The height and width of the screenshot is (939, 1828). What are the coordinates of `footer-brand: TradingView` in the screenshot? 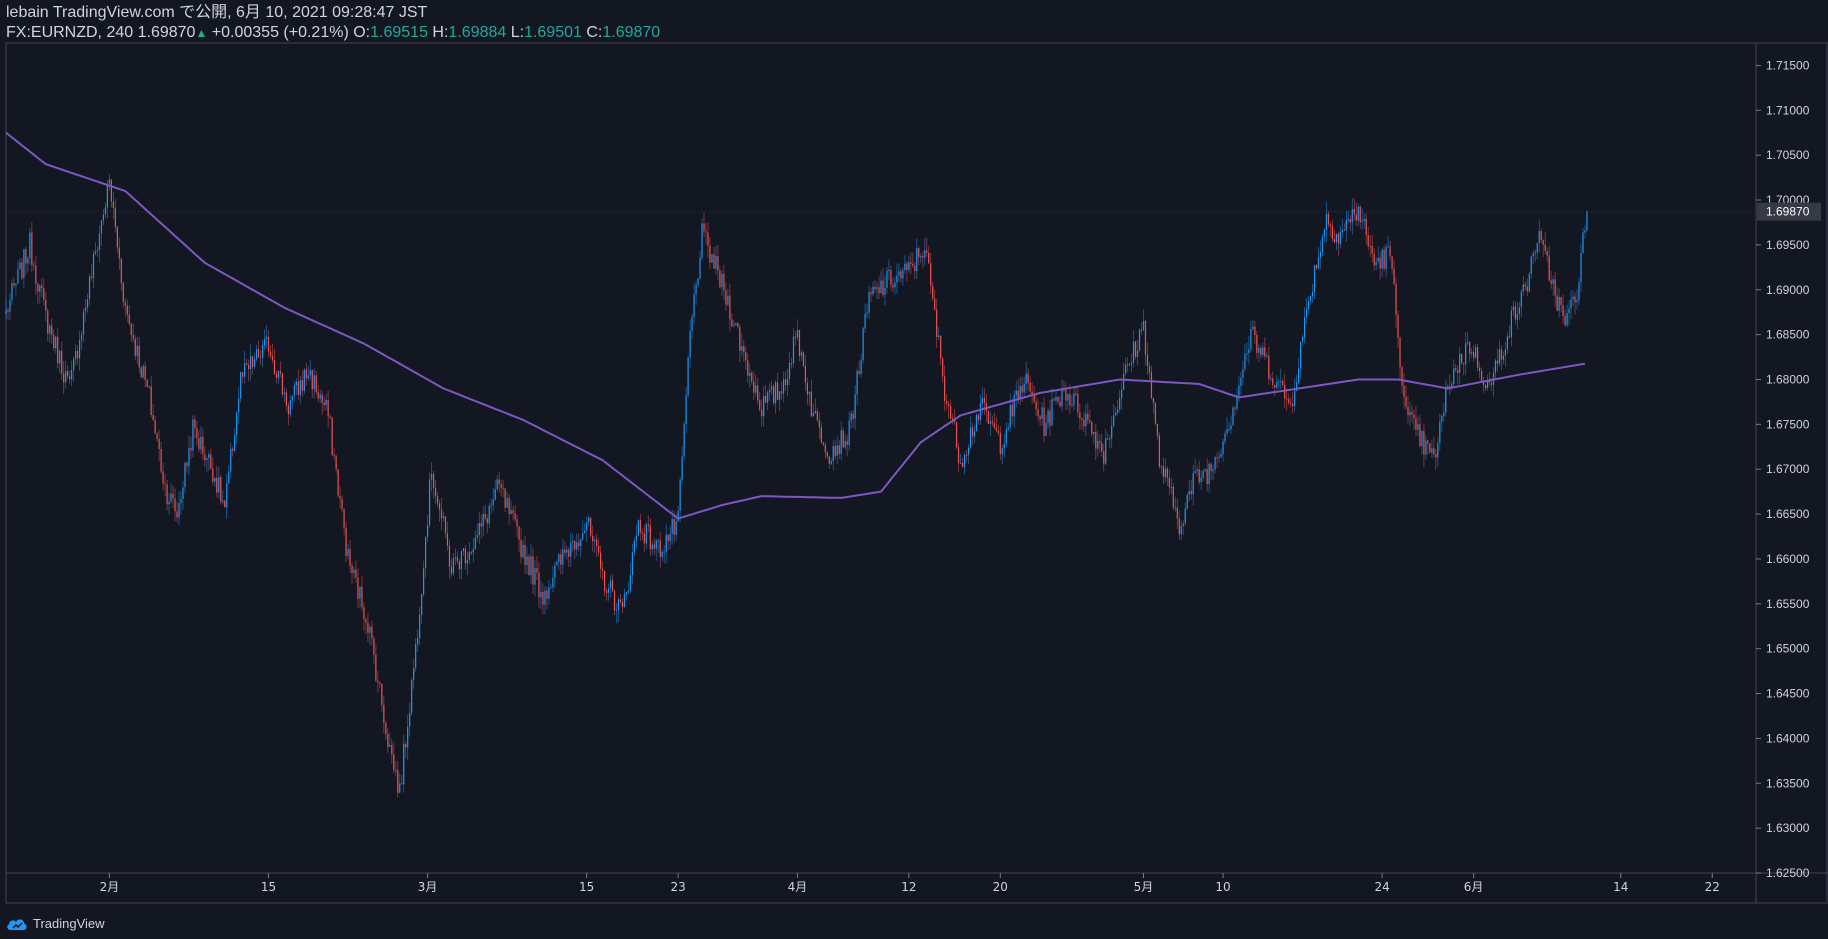 It's located at (55, 923).